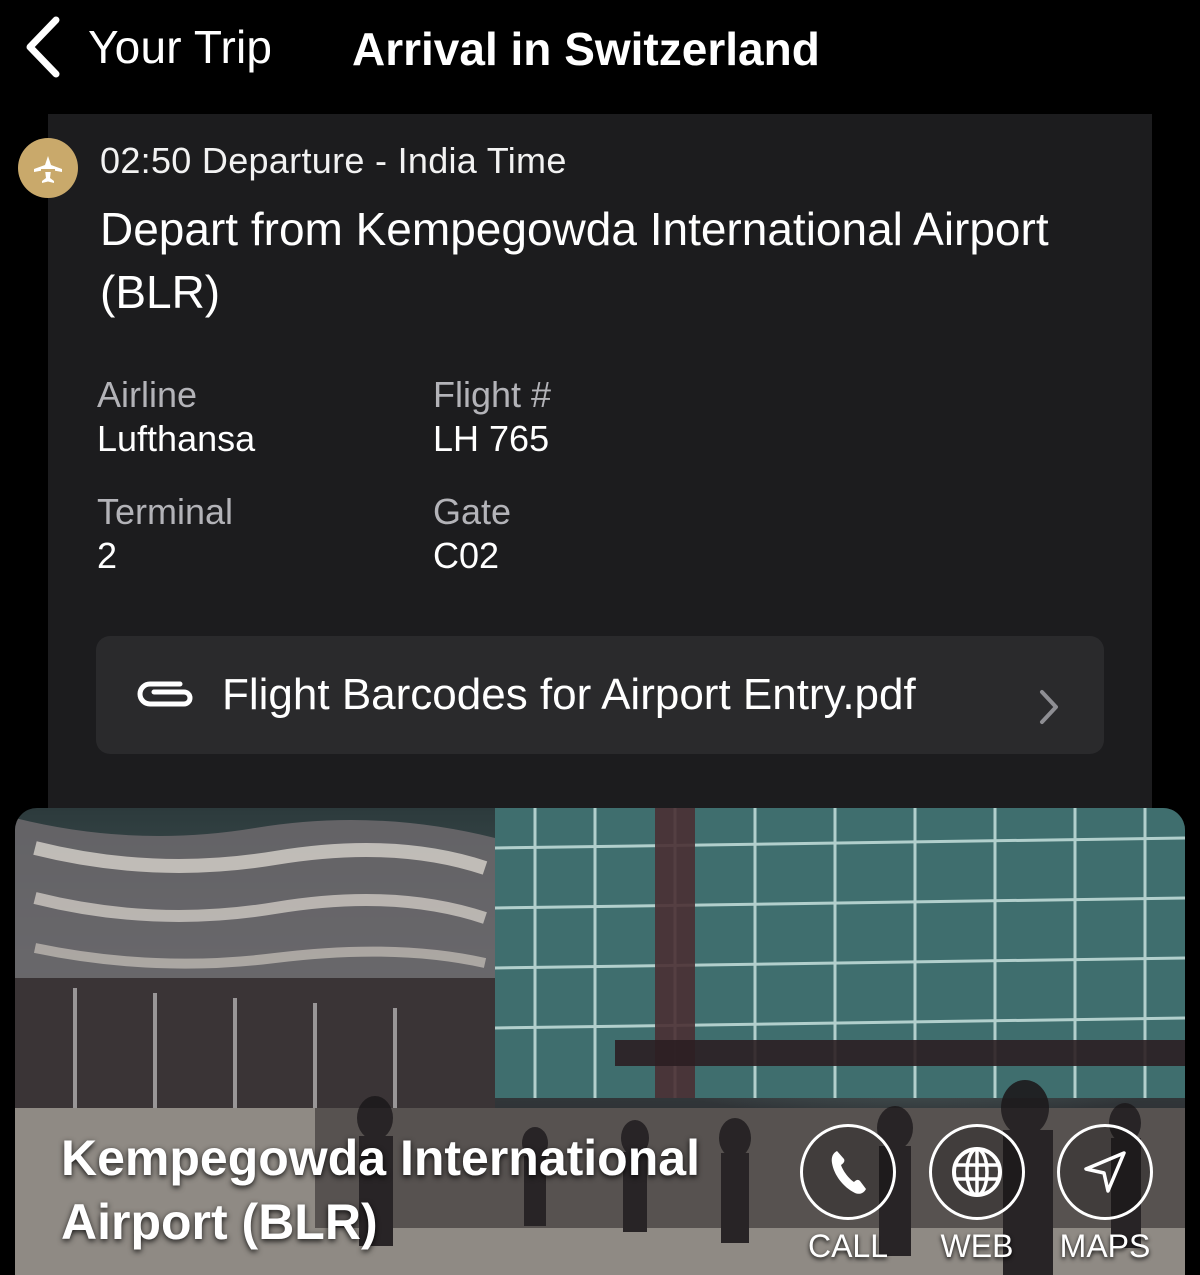 Image resolution: width=1200 pixels, height=1275 pixels. I want to click on maps-button: MAPS, so click(1105, 1194).